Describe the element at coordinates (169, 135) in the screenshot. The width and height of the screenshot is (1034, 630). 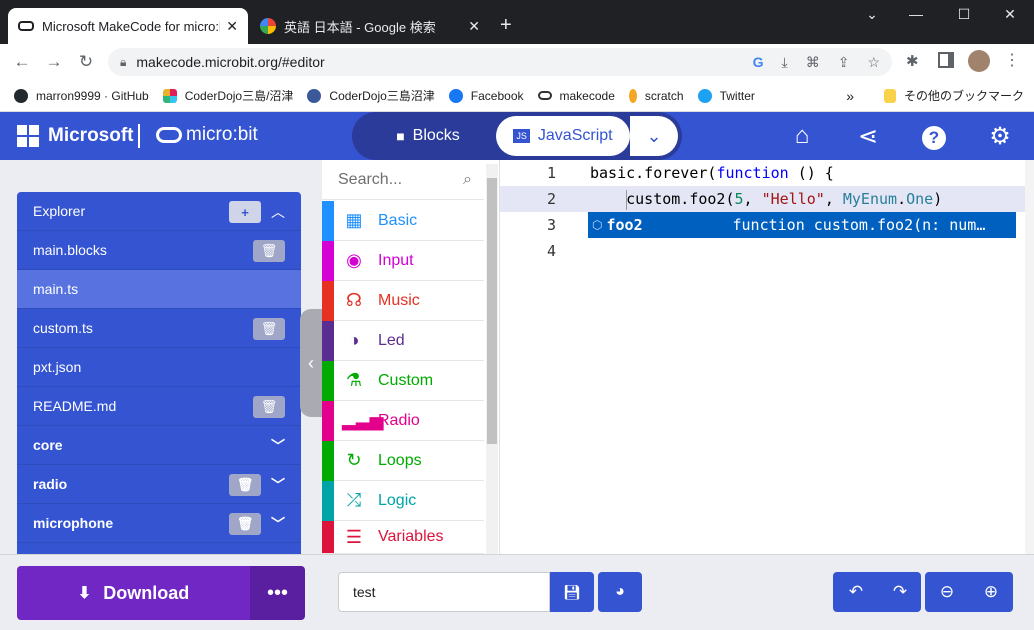
I see `microbit-icon` at that location.